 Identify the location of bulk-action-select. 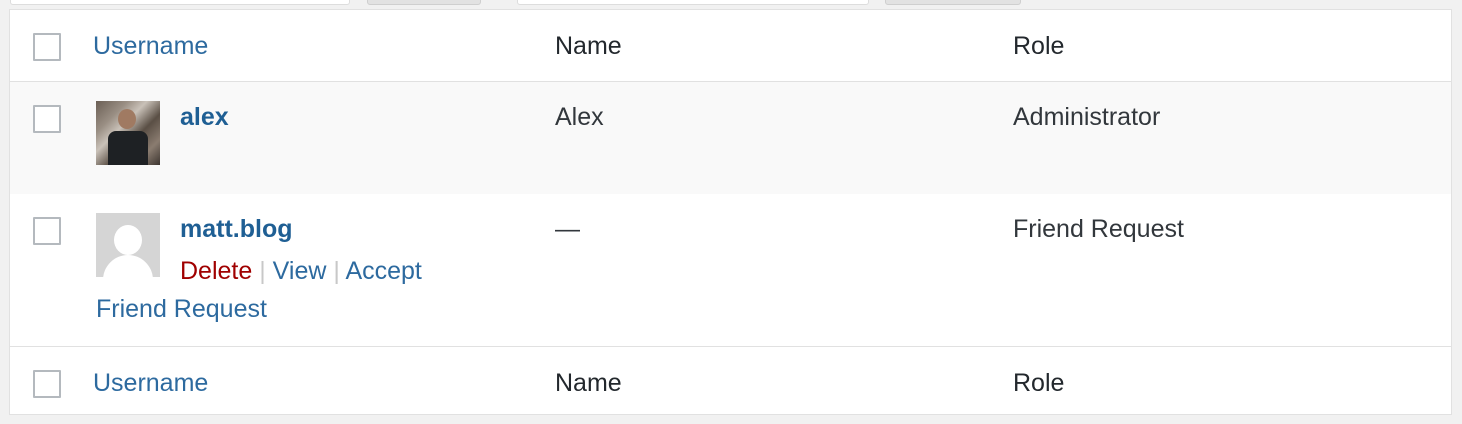
(180, 2).